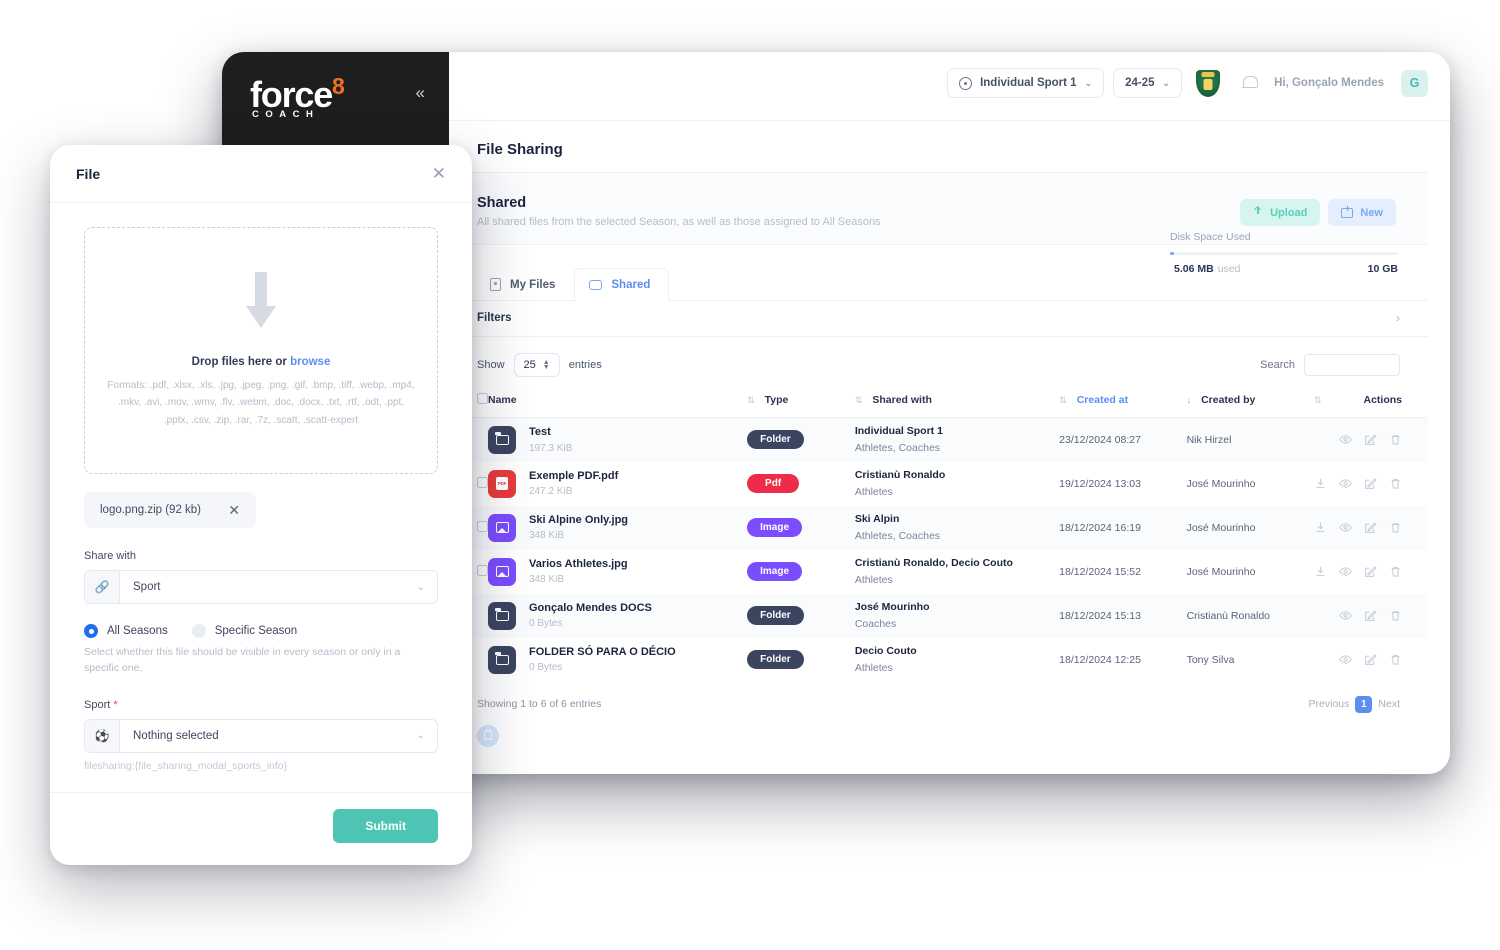 The image size is (1500, 950). I want to click on sort-icon: ⇅, so click(858, 400).